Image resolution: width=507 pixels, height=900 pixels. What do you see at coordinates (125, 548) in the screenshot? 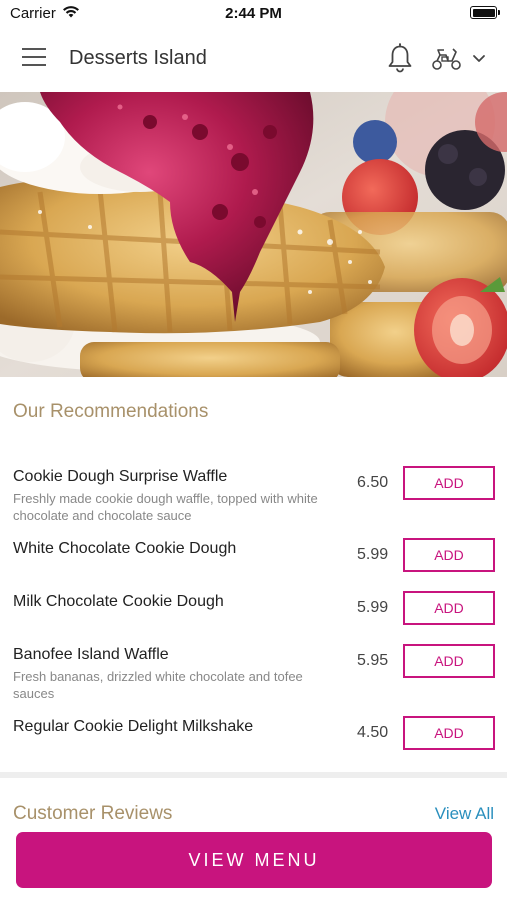
I see `item-name: White Chocolate Cookie Dough` at bounding box center [125, 548].